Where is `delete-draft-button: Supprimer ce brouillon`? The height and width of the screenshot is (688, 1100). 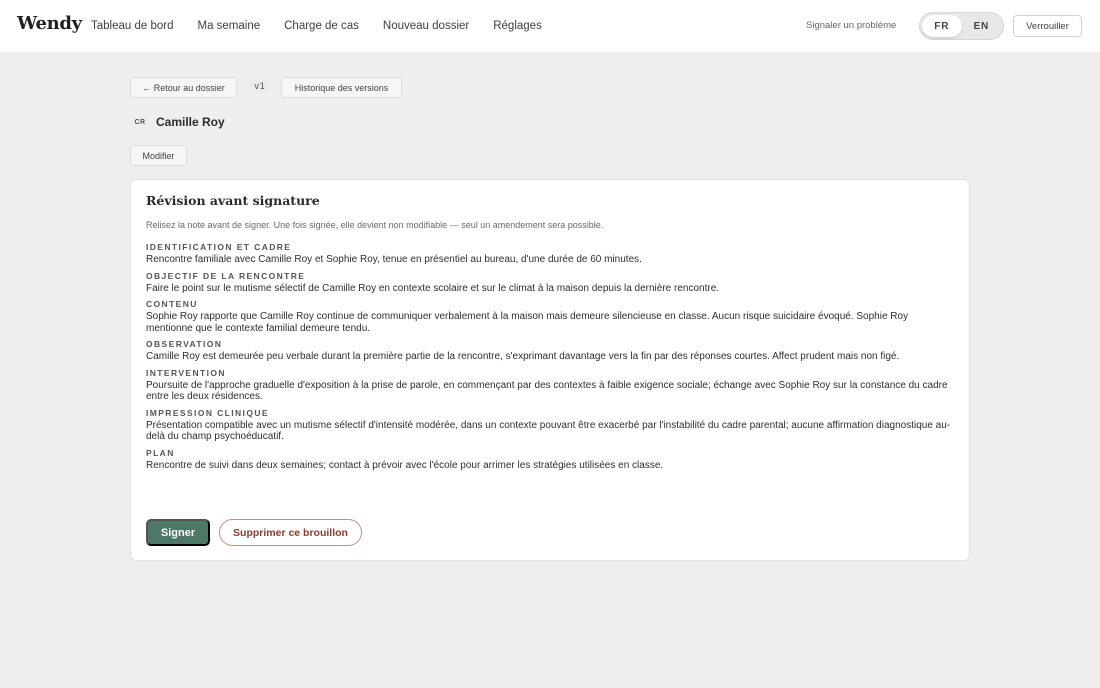
delete-draft-button: Supprimer ce brouillon is located at coordinates (290, 532).